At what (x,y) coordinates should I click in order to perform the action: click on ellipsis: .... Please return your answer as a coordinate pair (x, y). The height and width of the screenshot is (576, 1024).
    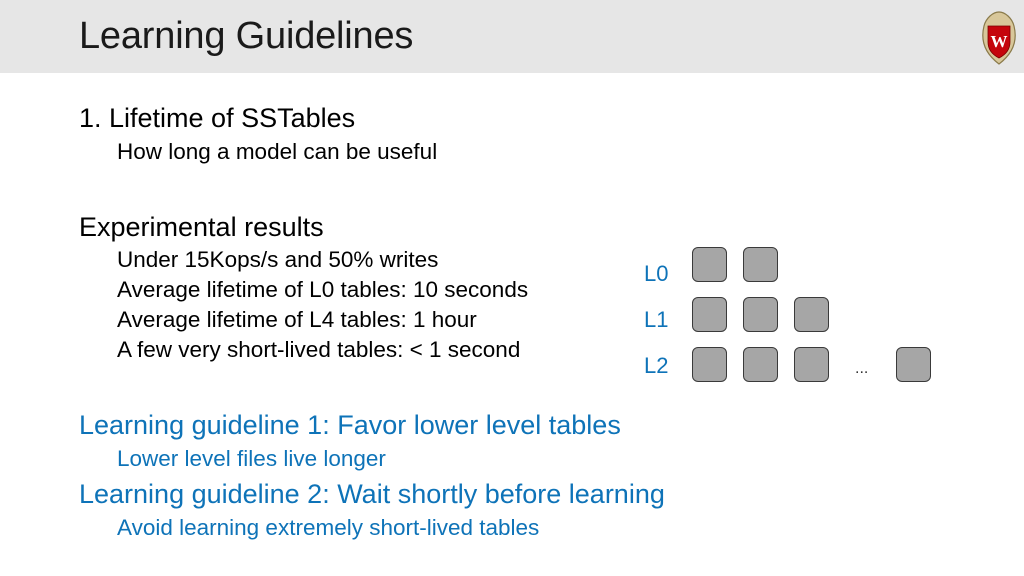
    Looking at the image, I should click on (862, 368).